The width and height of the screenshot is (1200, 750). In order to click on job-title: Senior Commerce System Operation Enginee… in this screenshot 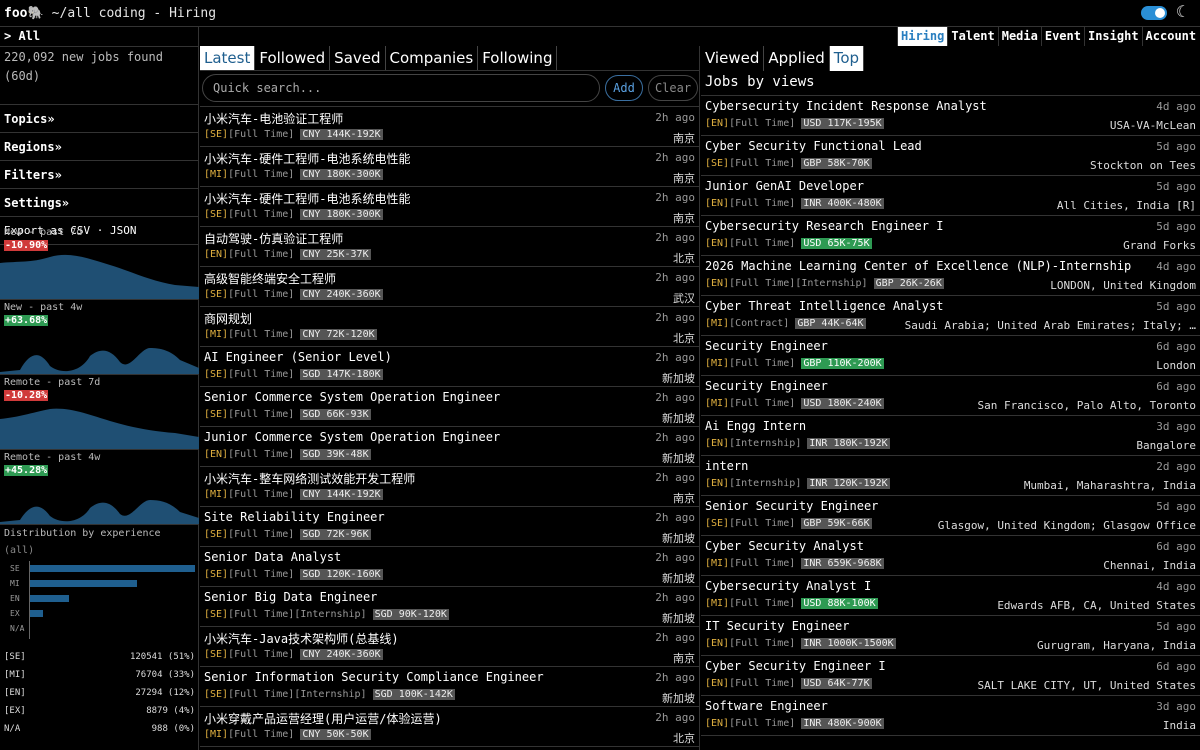, I will do `click(352, 397)`.